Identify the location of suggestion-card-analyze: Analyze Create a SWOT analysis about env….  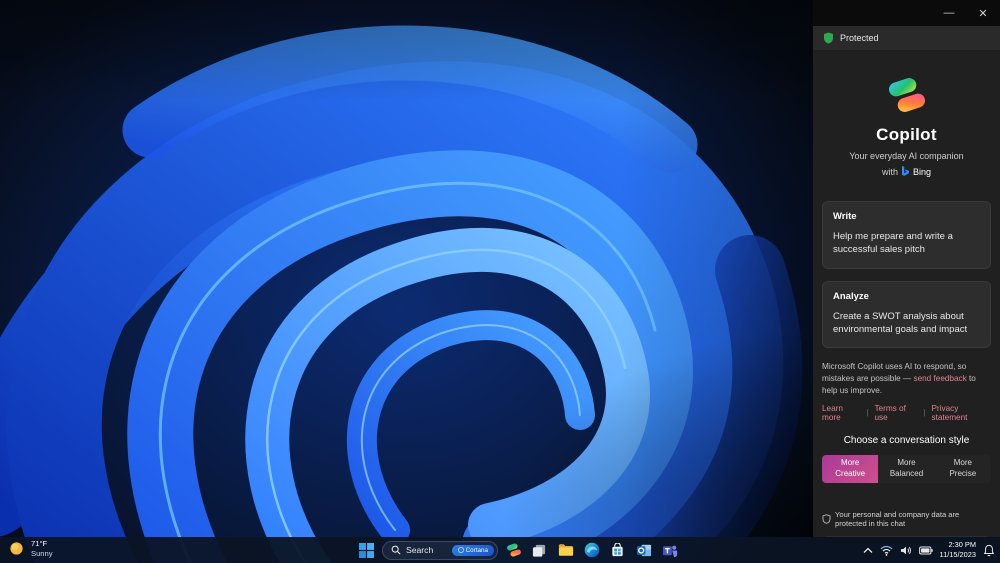
(906, 314).